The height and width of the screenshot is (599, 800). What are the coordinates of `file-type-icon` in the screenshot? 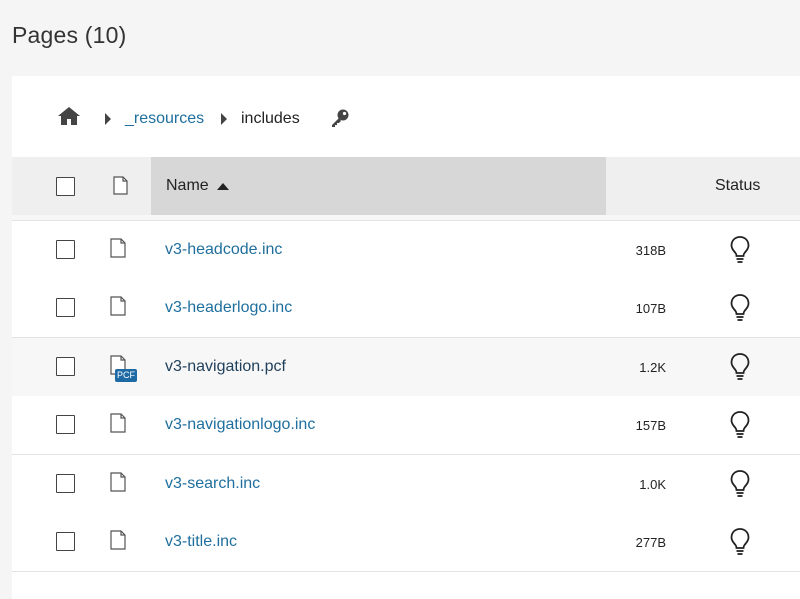 It's located at (120, 185).